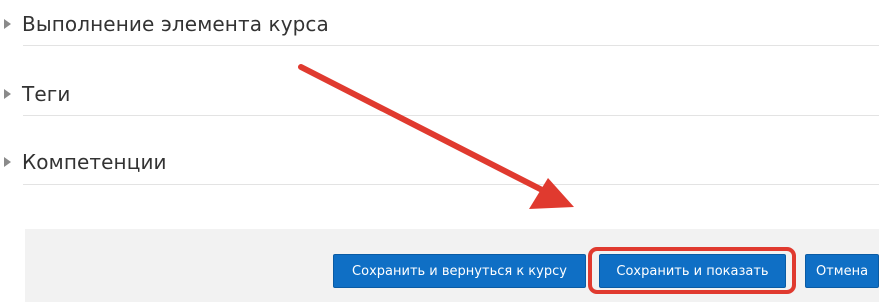  Describe the element at coordinates (94, 162) in the screenshot. I see `section-competencies-label: Компетенции` at that location.